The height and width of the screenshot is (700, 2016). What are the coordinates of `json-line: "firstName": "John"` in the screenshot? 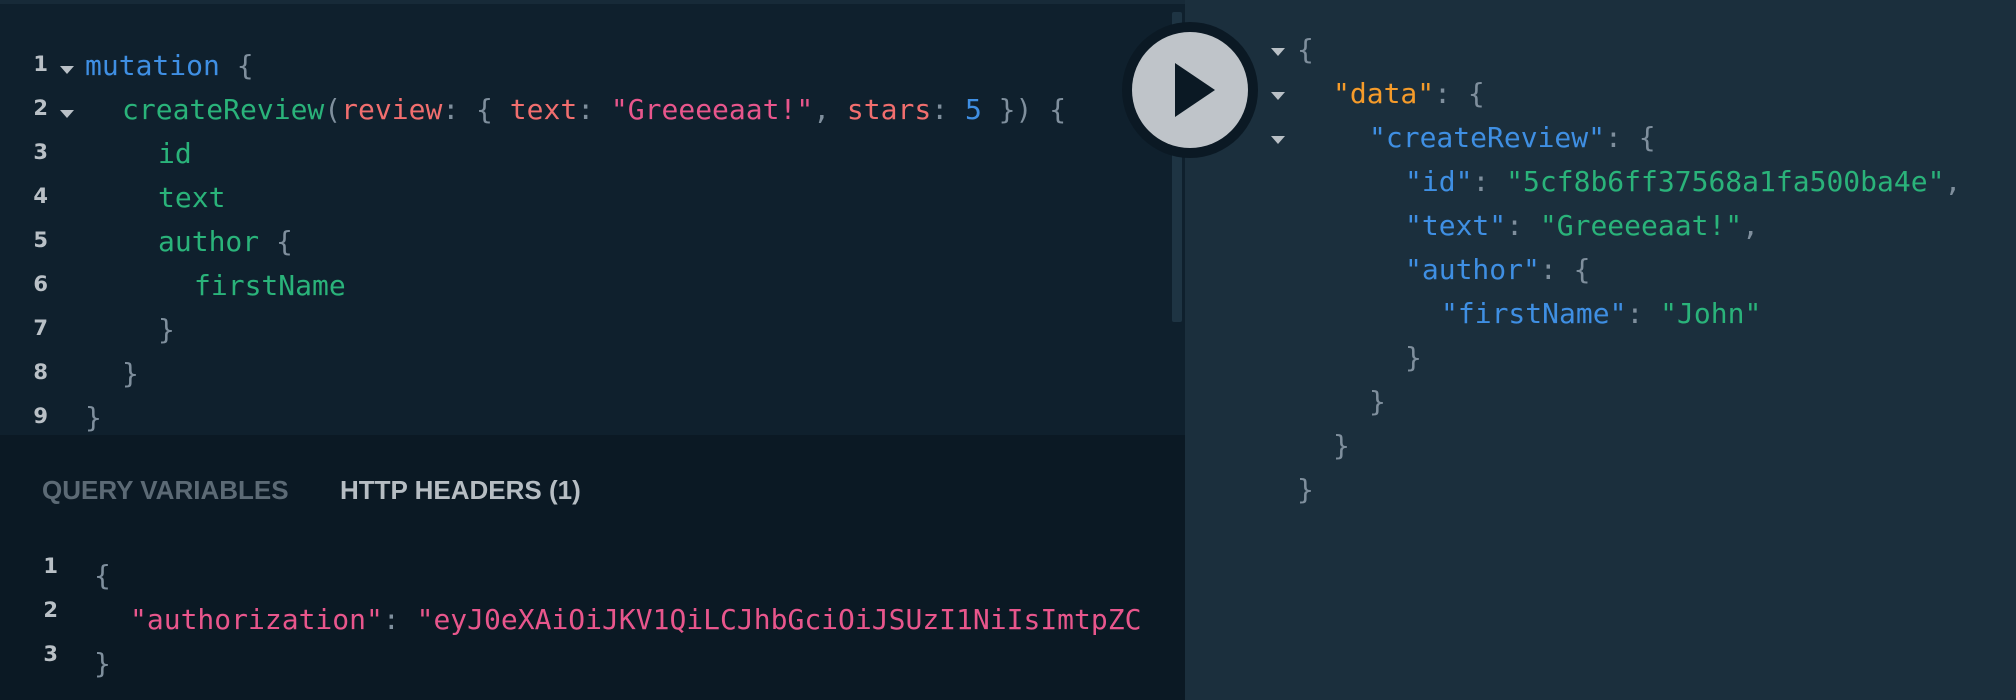 It's located at (1601, 314).